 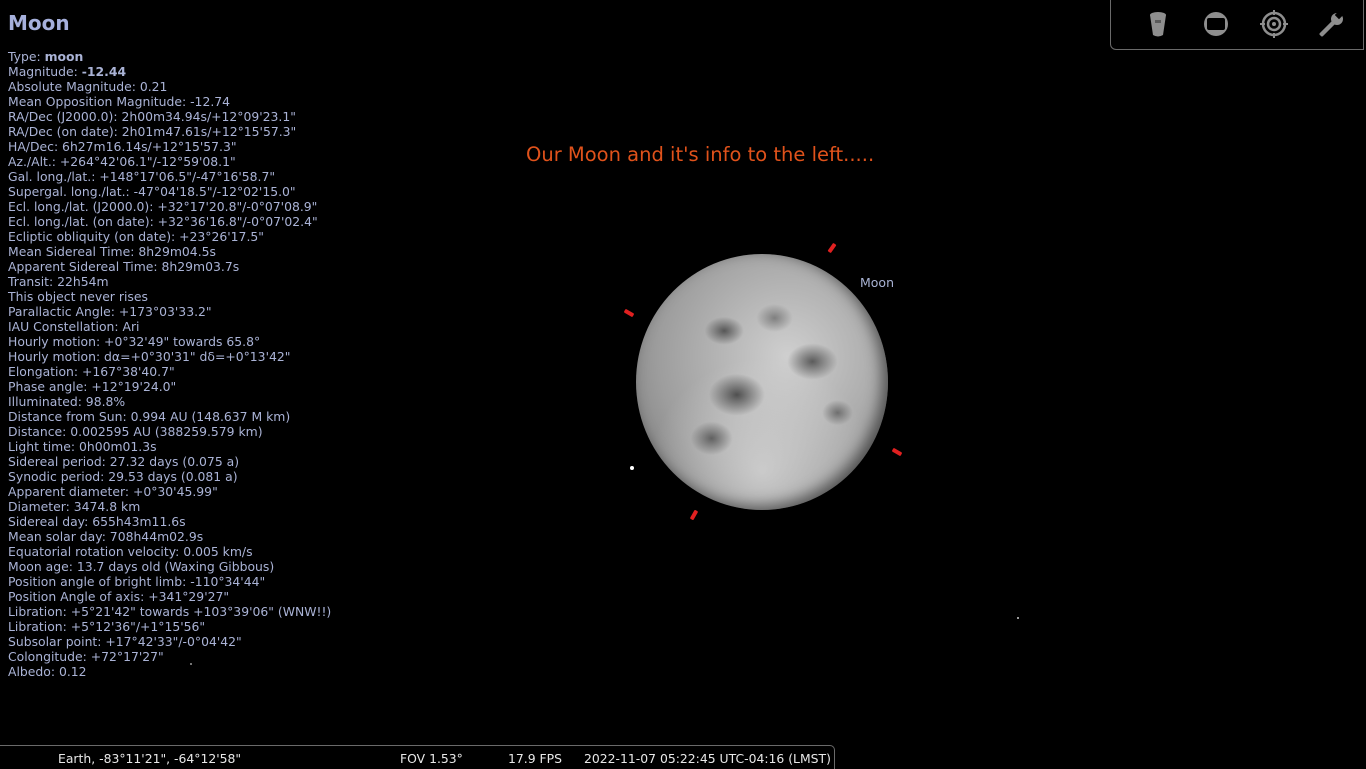 What do you see at coordinates (130, 551) in the screenshot?
I see `info-line: Equatorial rotation velocity: 0.005 km/s` at bounding box center [130, 551].